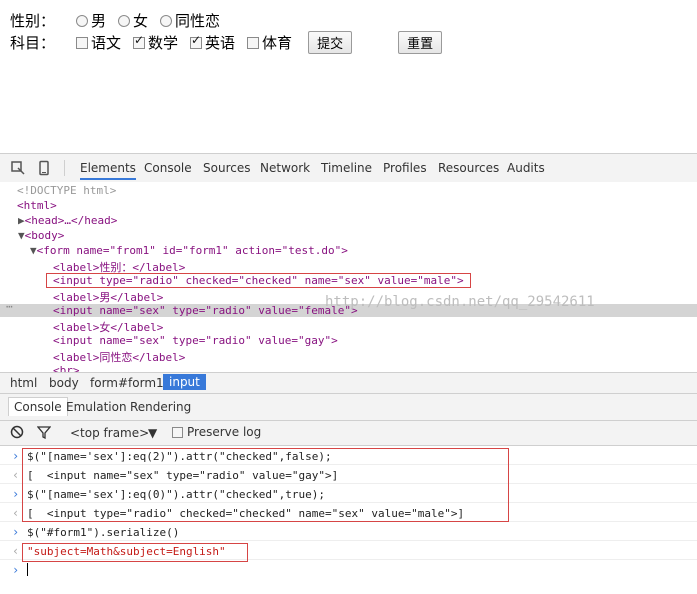 Image resolution: width=697 pixels, height=594 pixels. I want to click on breadcrumb-html: html, so click(23, 383).